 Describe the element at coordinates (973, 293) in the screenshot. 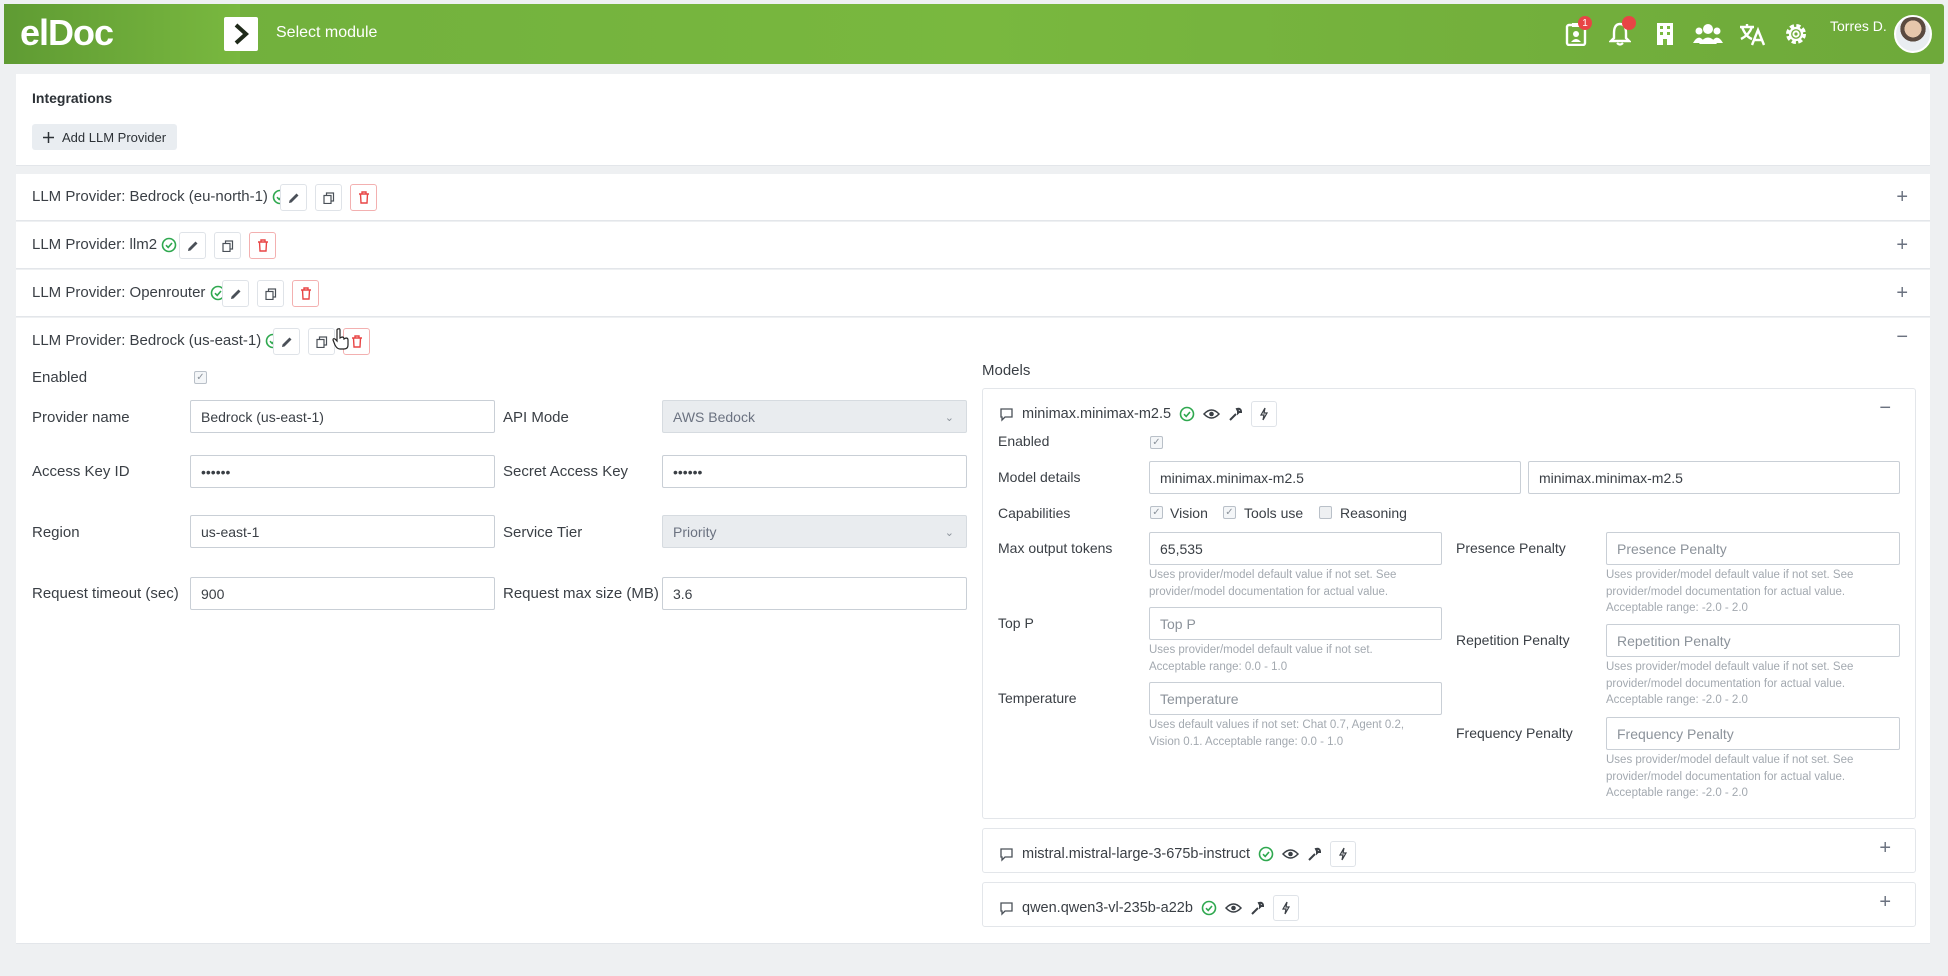

I see `provider-row: LLM Provider: Openrouter +` at that location.